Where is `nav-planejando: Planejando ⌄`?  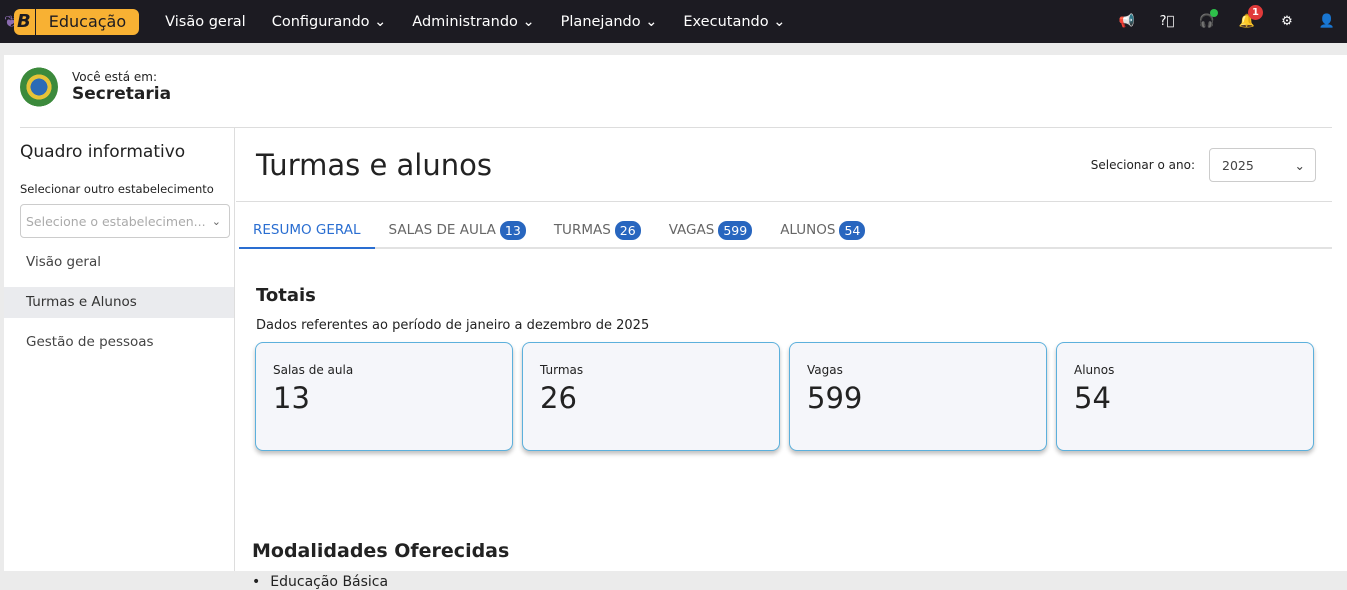 nav-planejando: Planejando ⌄ is located at coordinates (609, 22).